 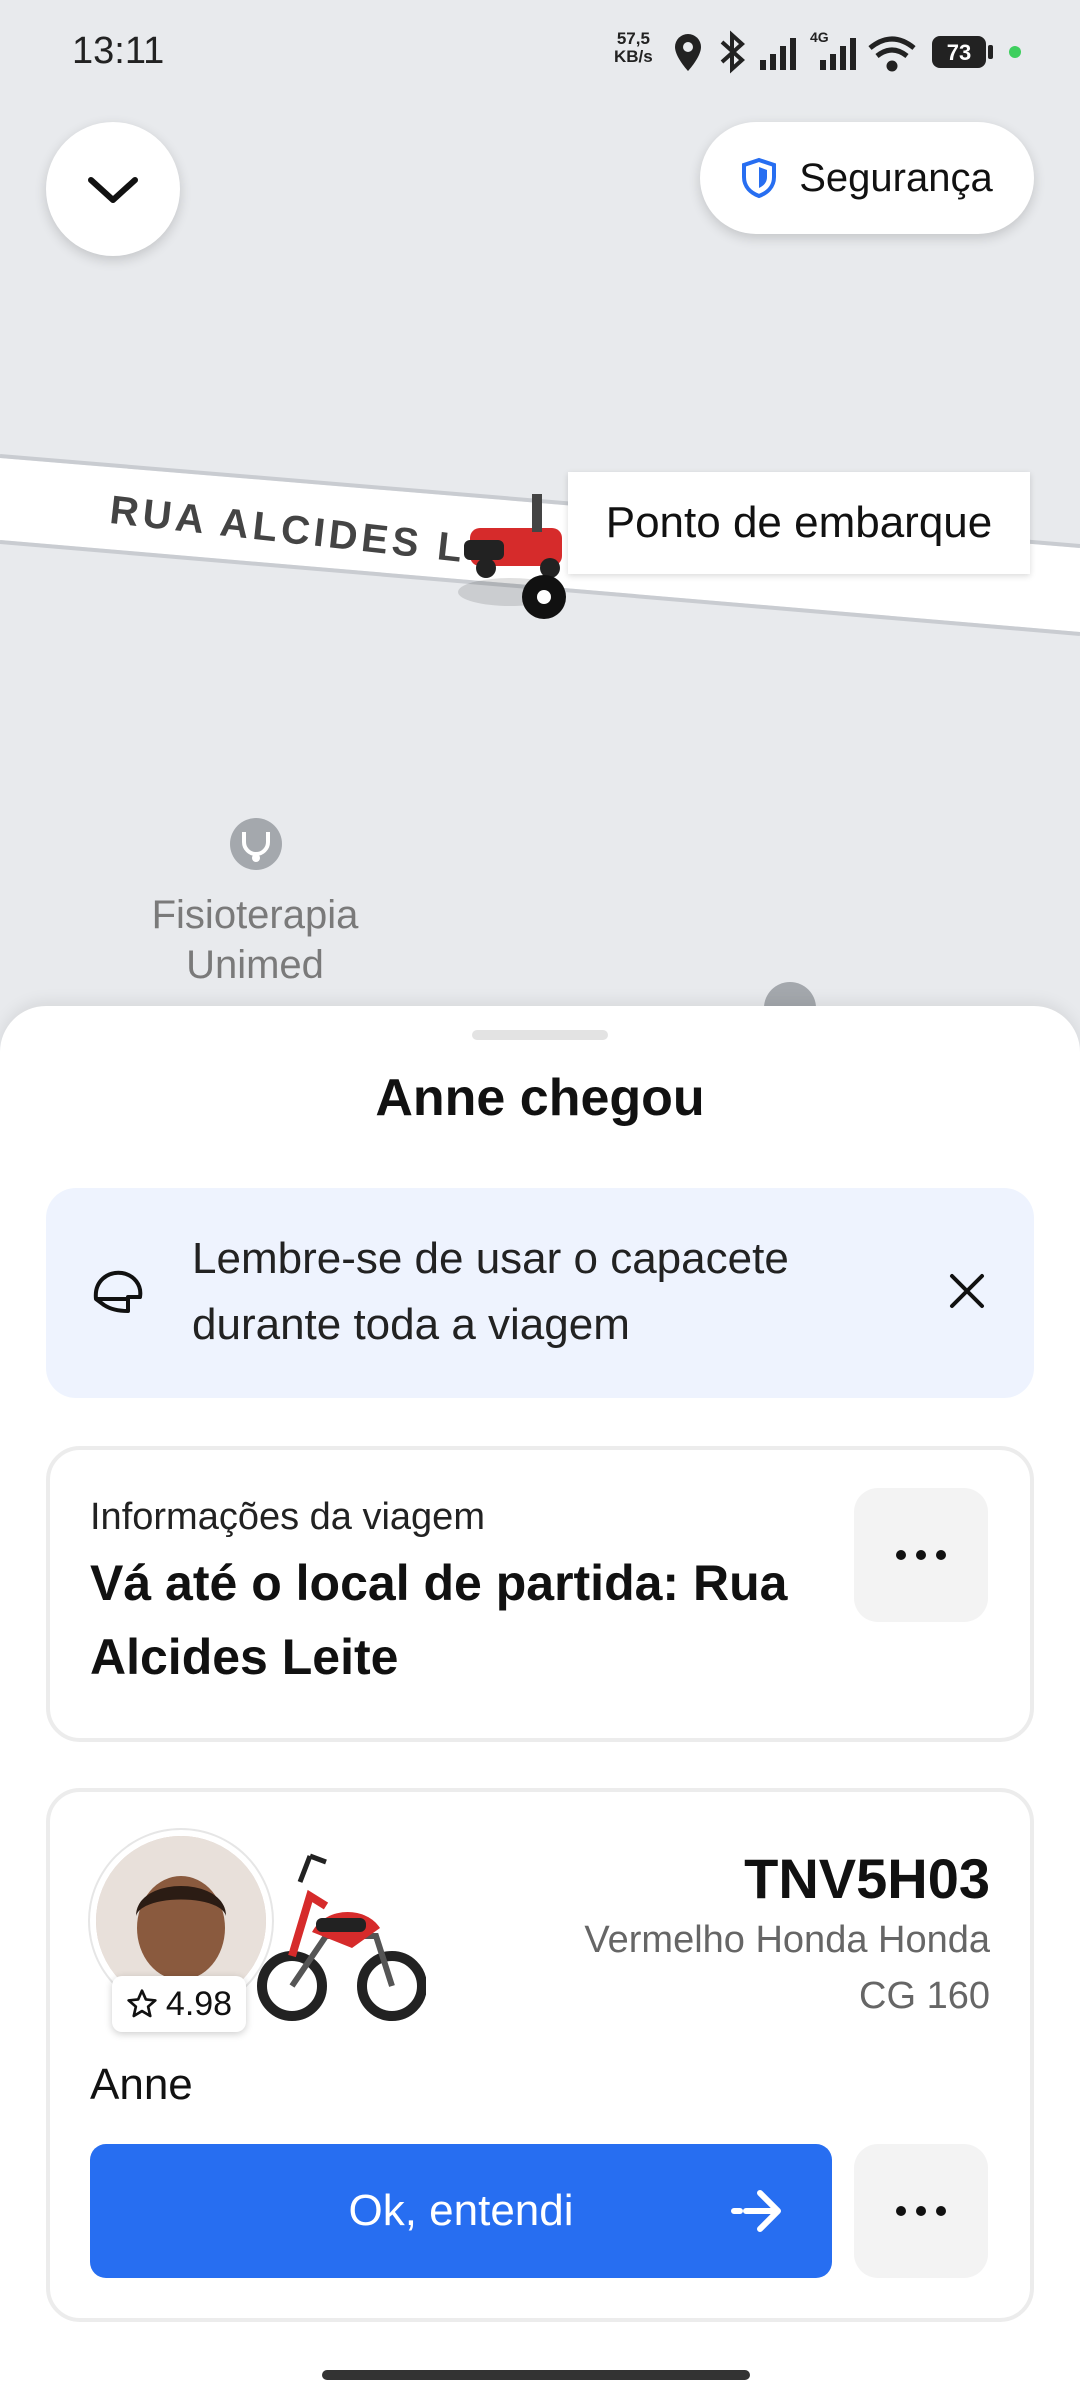 I want to click on poi-name-line2: Unimed, so click(x=255, y=965).